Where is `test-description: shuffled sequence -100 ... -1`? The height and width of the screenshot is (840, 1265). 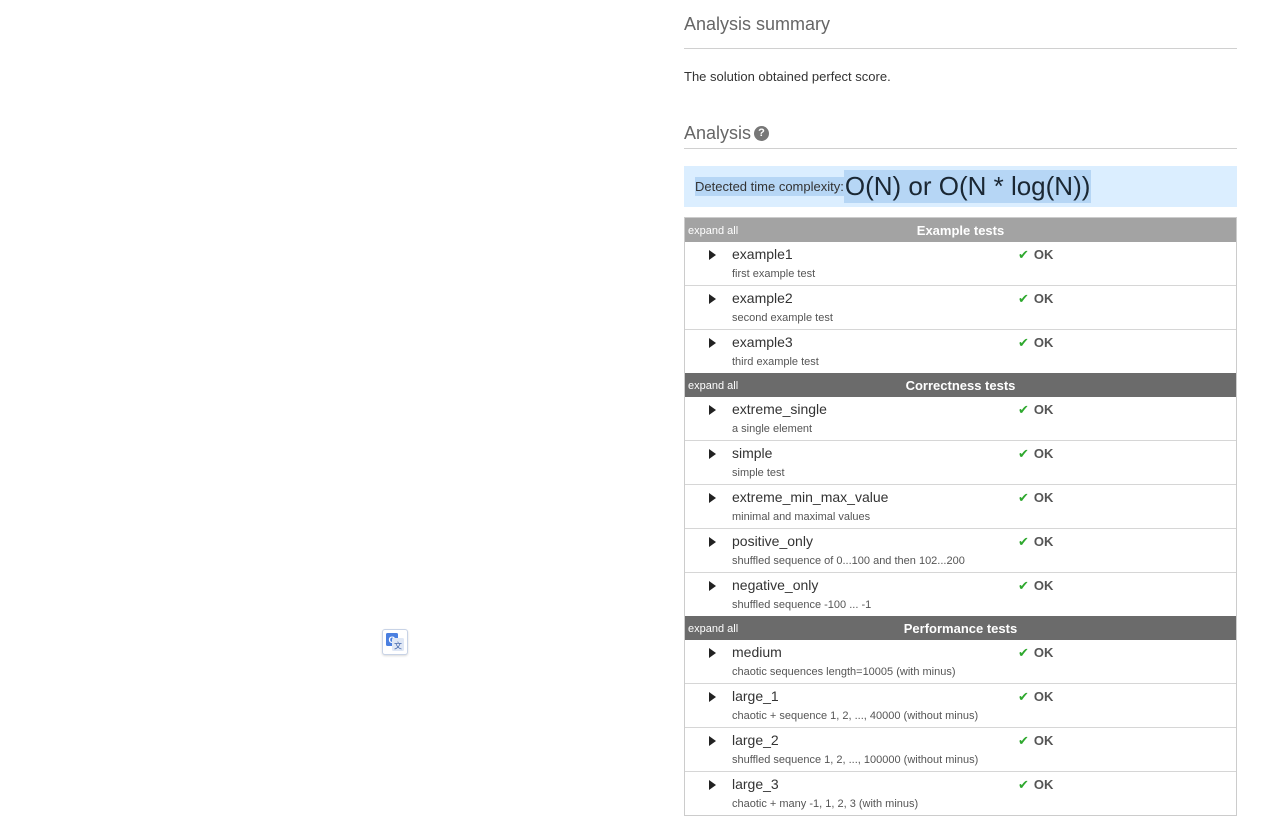 test-description: shuffled sequence -100 ... -1 is located at coordinates (802, 605).